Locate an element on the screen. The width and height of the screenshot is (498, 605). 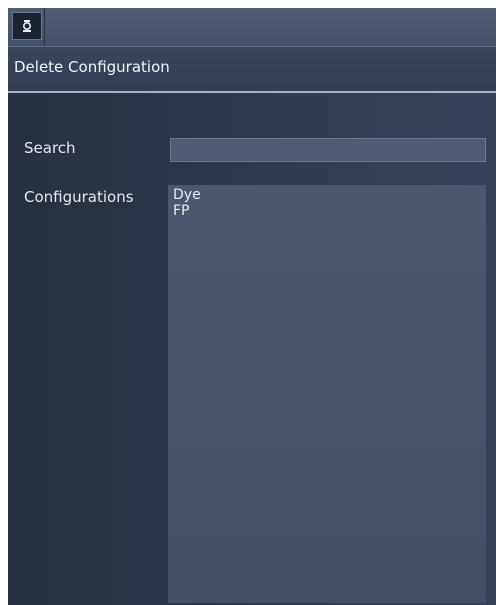
search-label: Search is located at coordinates (50, 148).